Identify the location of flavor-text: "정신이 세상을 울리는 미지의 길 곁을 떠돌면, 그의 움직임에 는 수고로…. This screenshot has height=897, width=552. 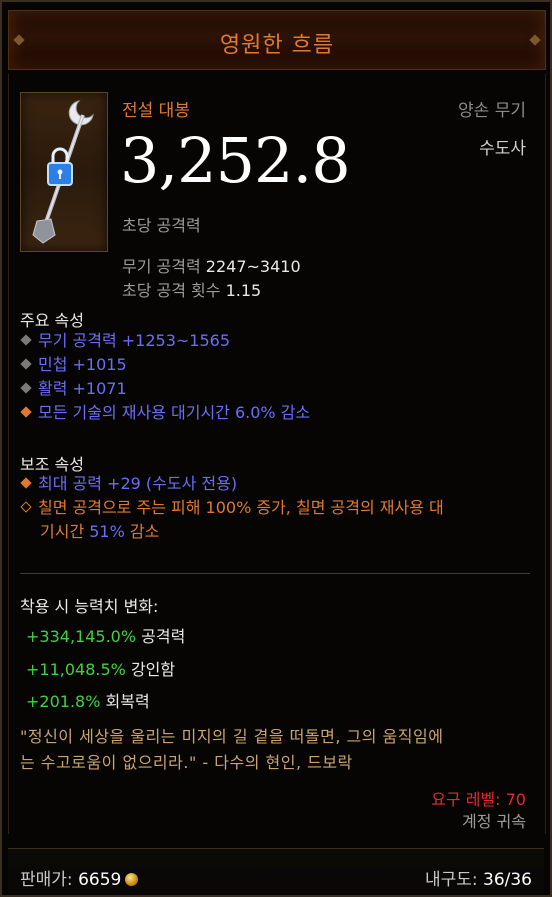
(232, 749).